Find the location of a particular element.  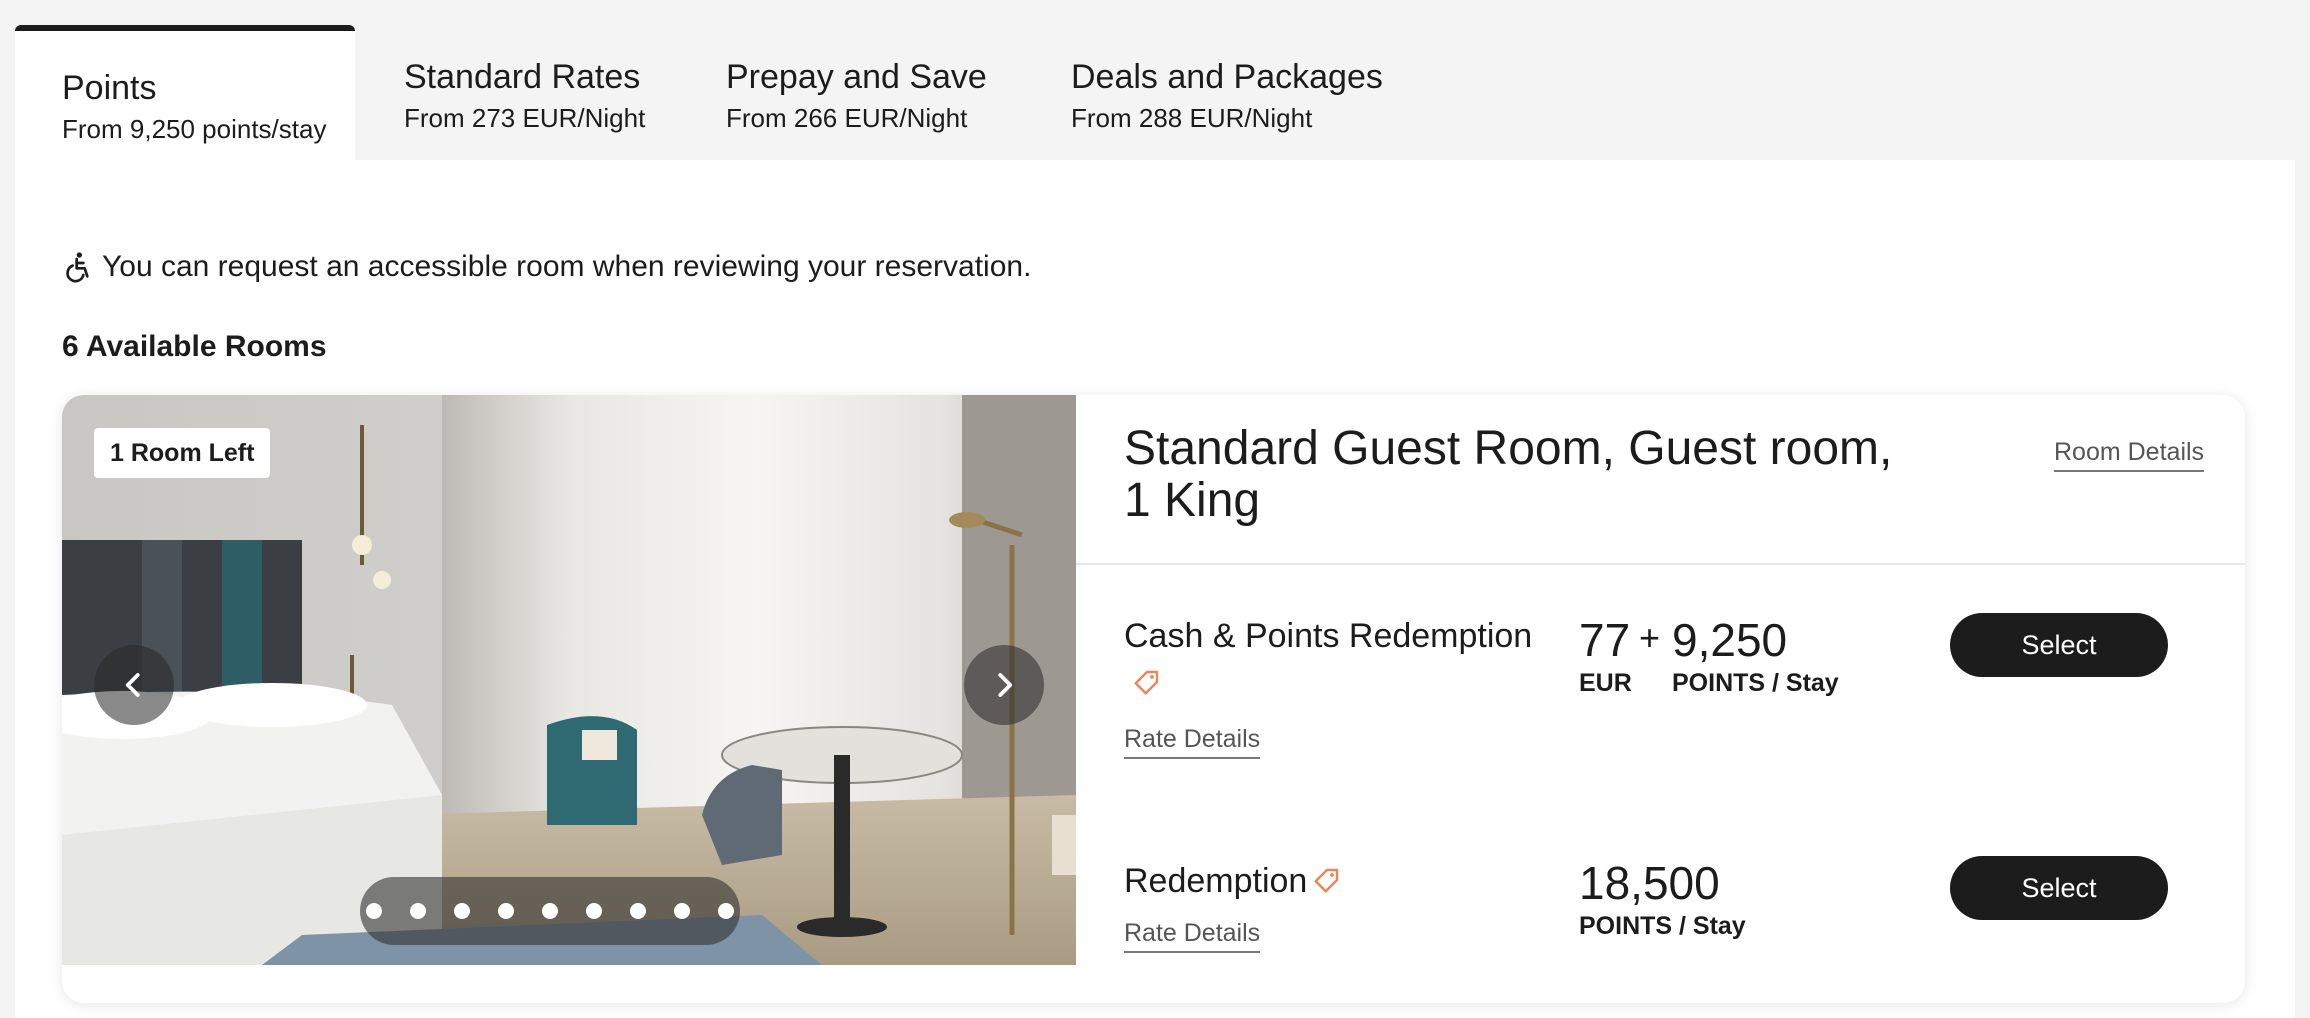

room-title: Standard Guest Room, Guest room, 1 King is located at coordinates (1508, 474).